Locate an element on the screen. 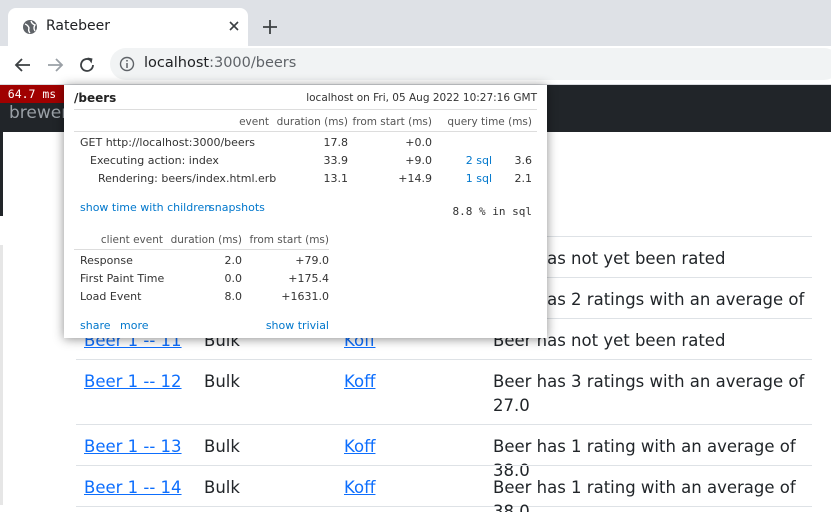 This screenshot has height=512, width=831. browser-toolbar: localhost:3000/beers is located at coordinates (415, 65).